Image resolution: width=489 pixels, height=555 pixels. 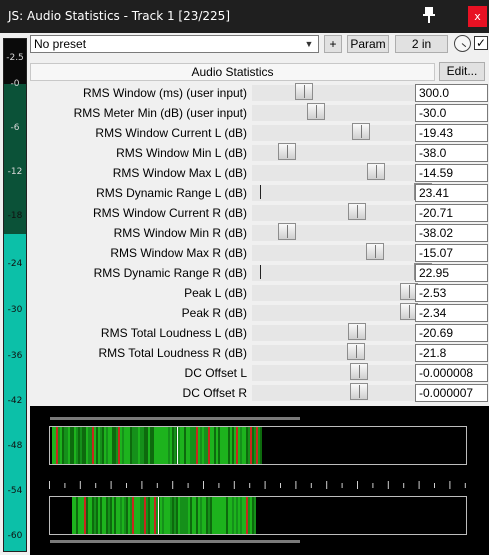 I want to click on slider-value-field: -38.0, so click(x=451, y=153).